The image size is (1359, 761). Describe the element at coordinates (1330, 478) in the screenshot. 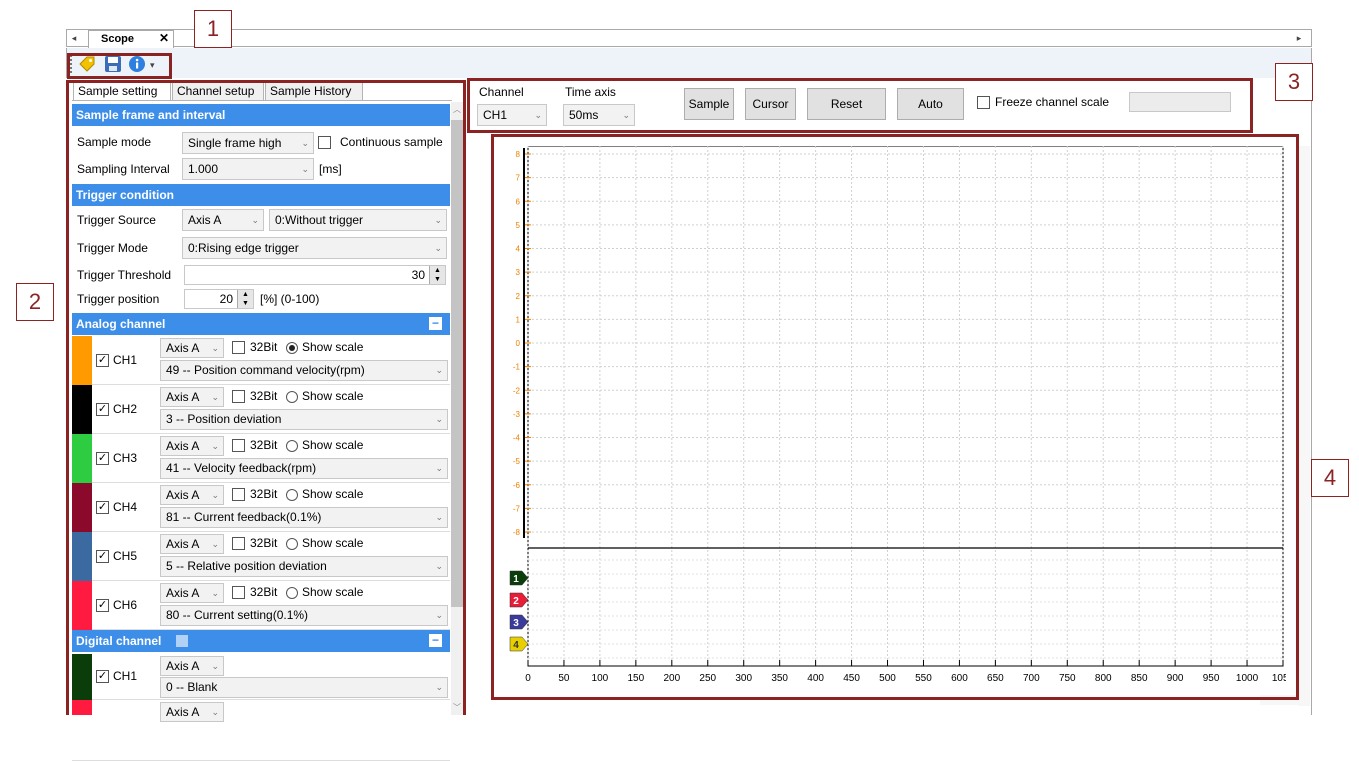

I see `callout-4: 4` at that location.